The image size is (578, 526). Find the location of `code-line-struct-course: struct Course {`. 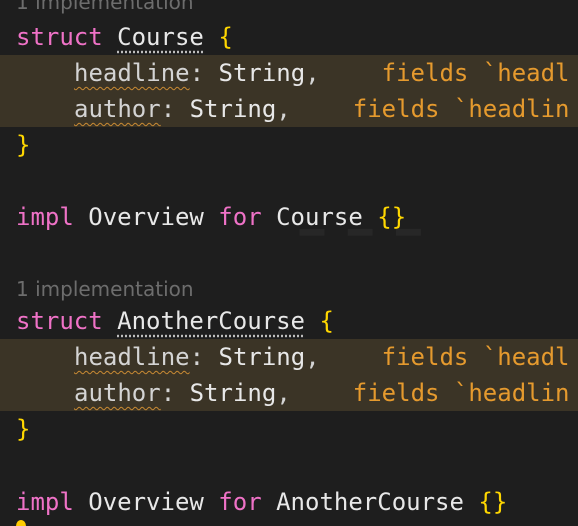

code-line-struct-course: struct Course { is located at coordinates (124, 37).